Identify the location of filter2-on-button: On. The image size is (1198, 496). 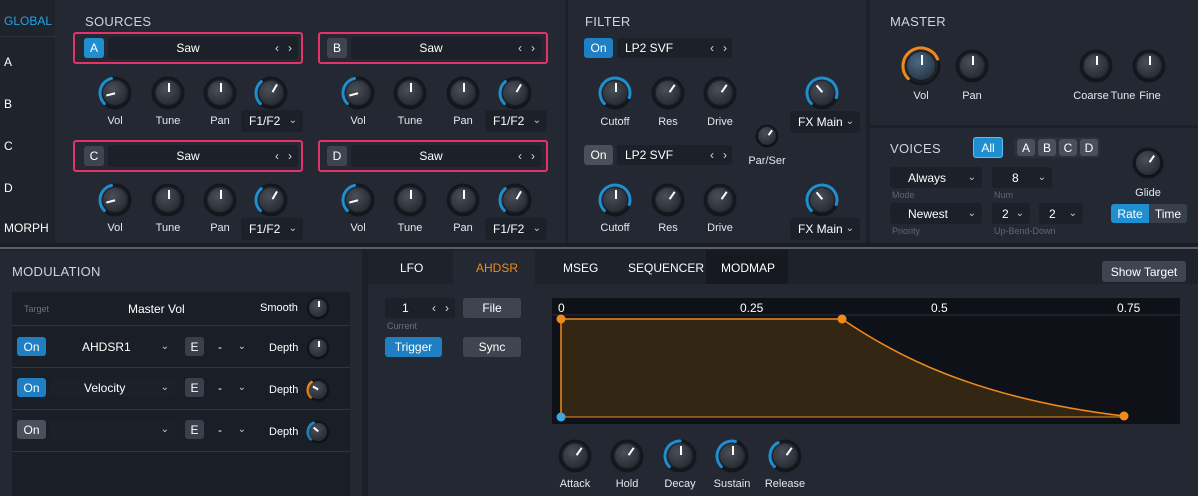
(598, 155).